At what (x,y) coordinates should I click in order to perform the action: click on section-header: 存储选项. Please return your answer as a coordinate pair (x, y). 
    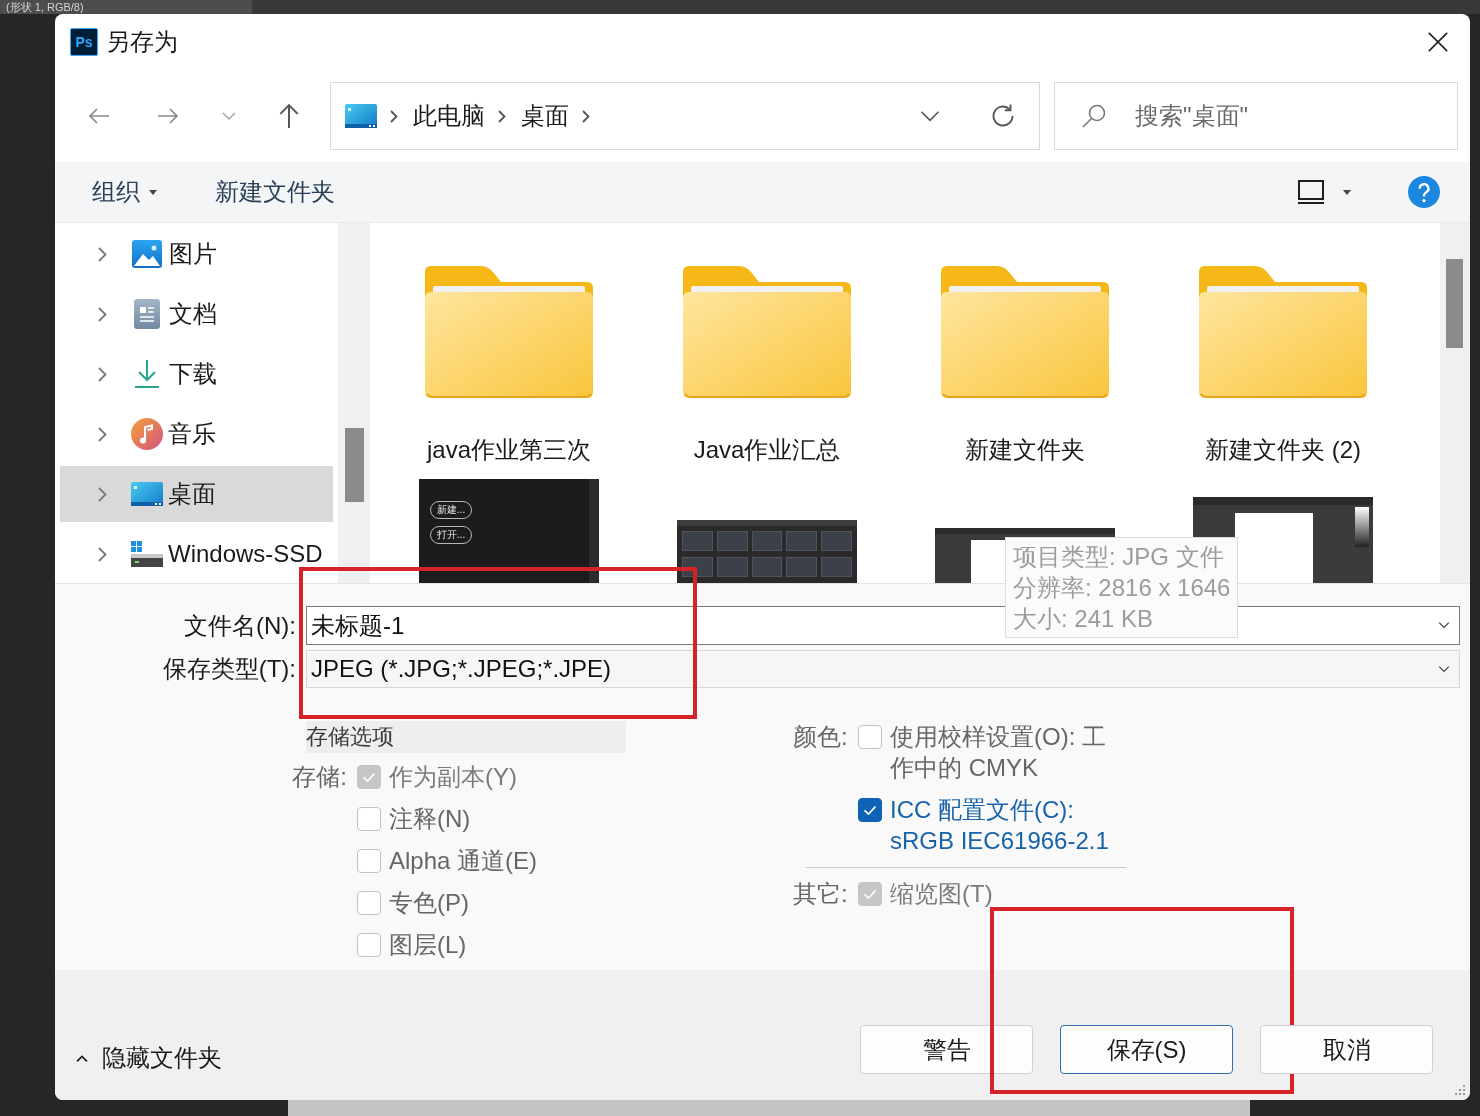
    Looking at the image, I should click on (466, 737).